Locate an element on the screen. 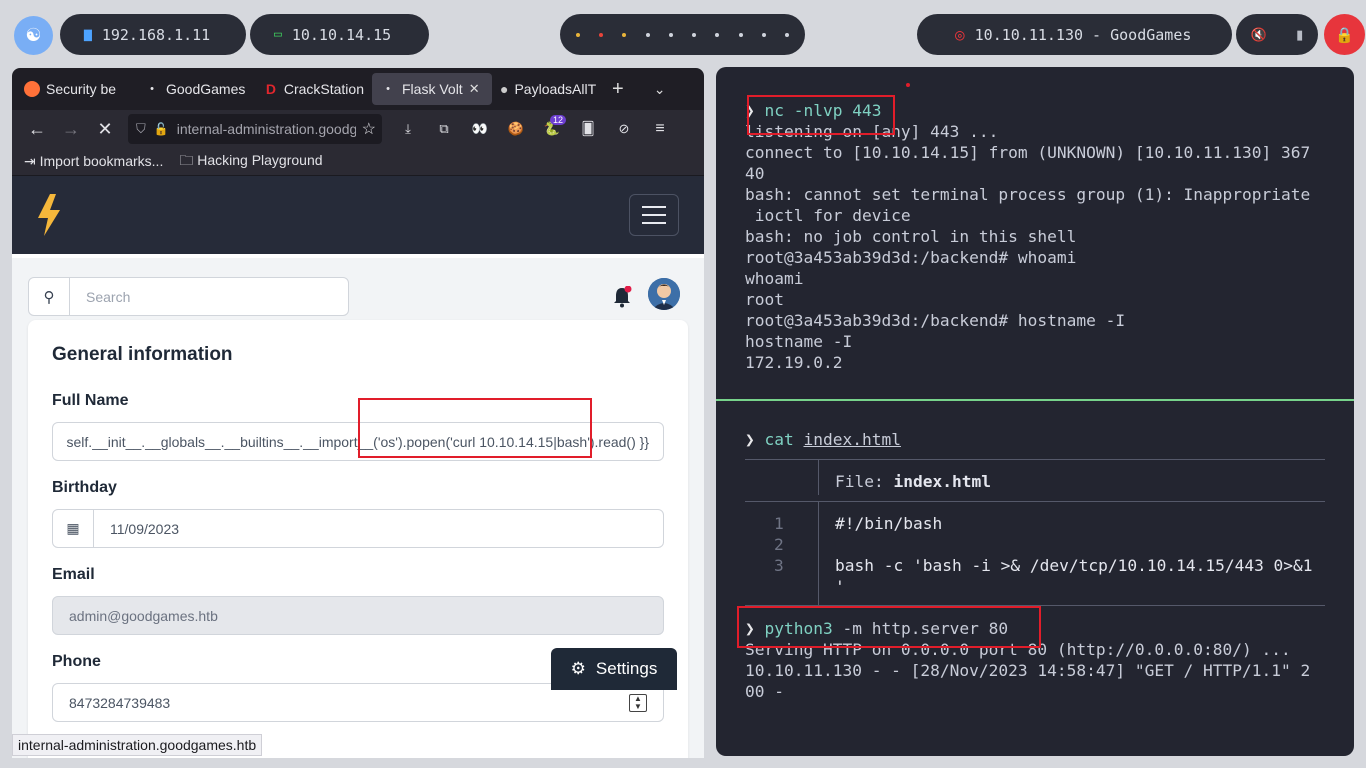 This screenshot has width=1366, height=768. user-agent-extension-icon: 🂠 is located at coordinates (588, 129).